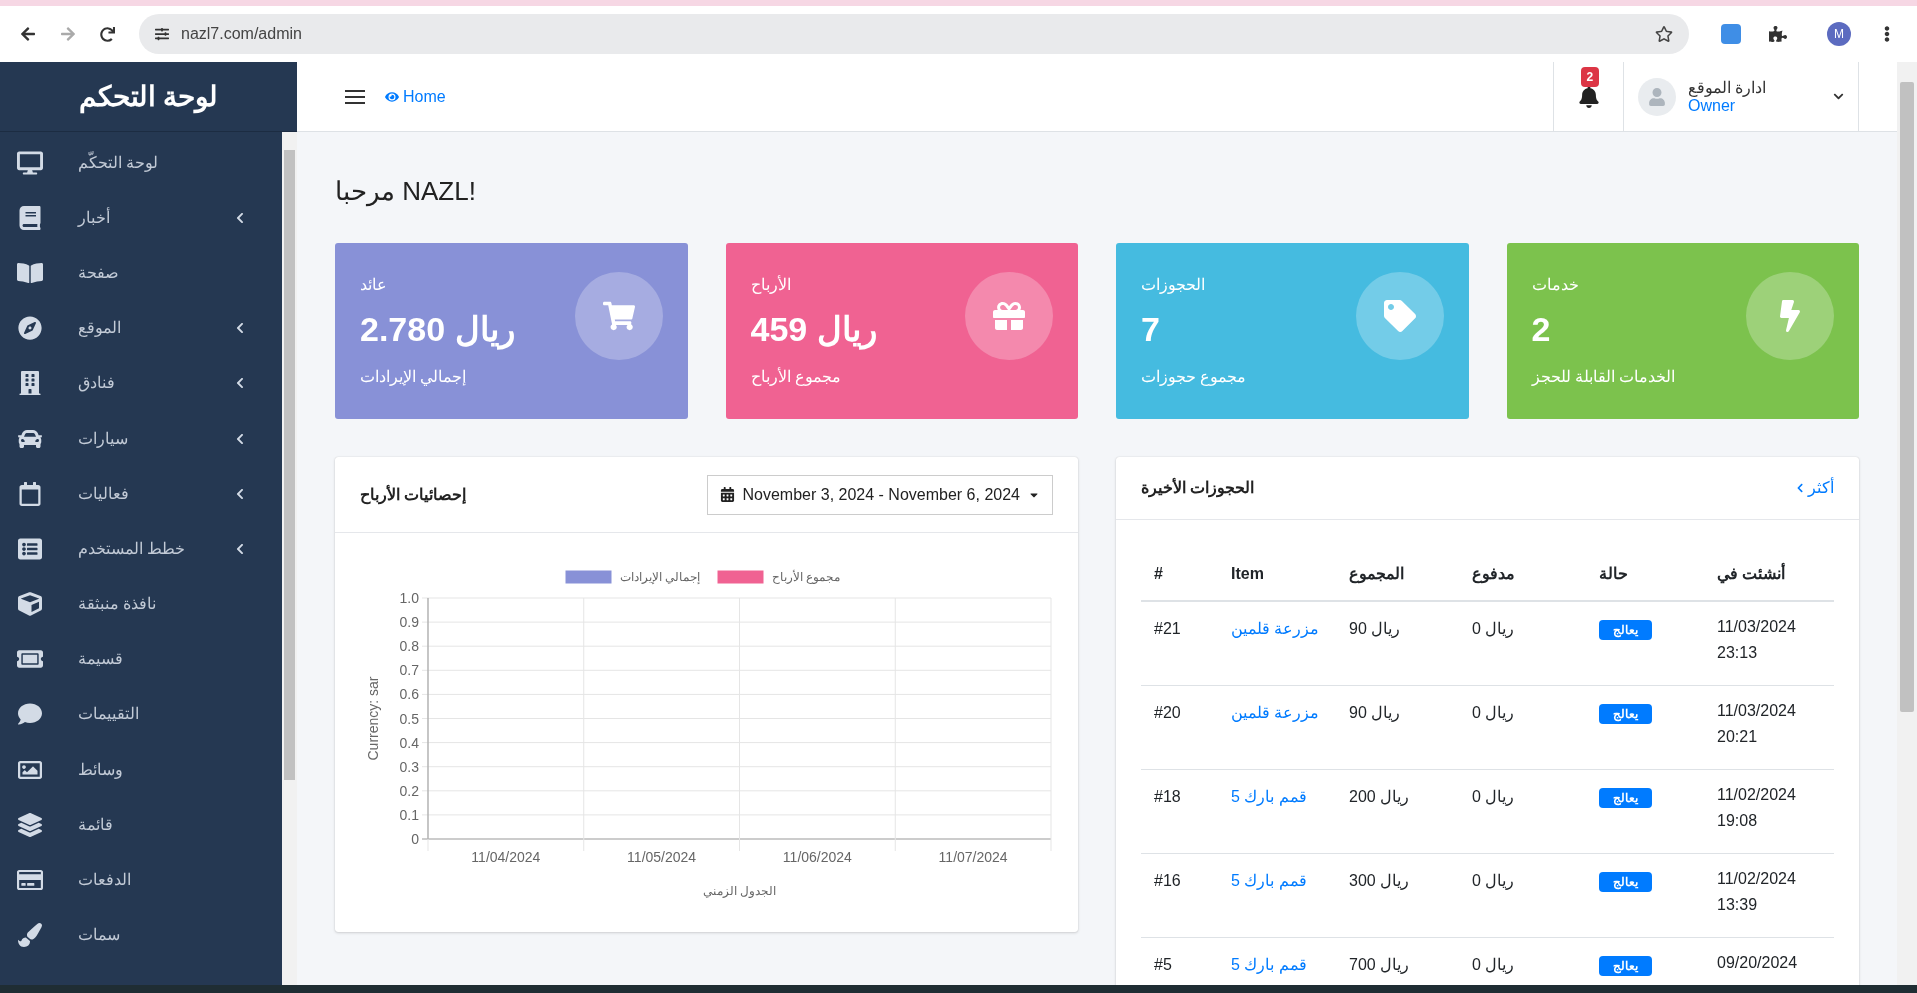  What do you see at coordinates (1167, 712) in the screenshot?
I see `table-cell: #20` at bounding box center [1167, 712].